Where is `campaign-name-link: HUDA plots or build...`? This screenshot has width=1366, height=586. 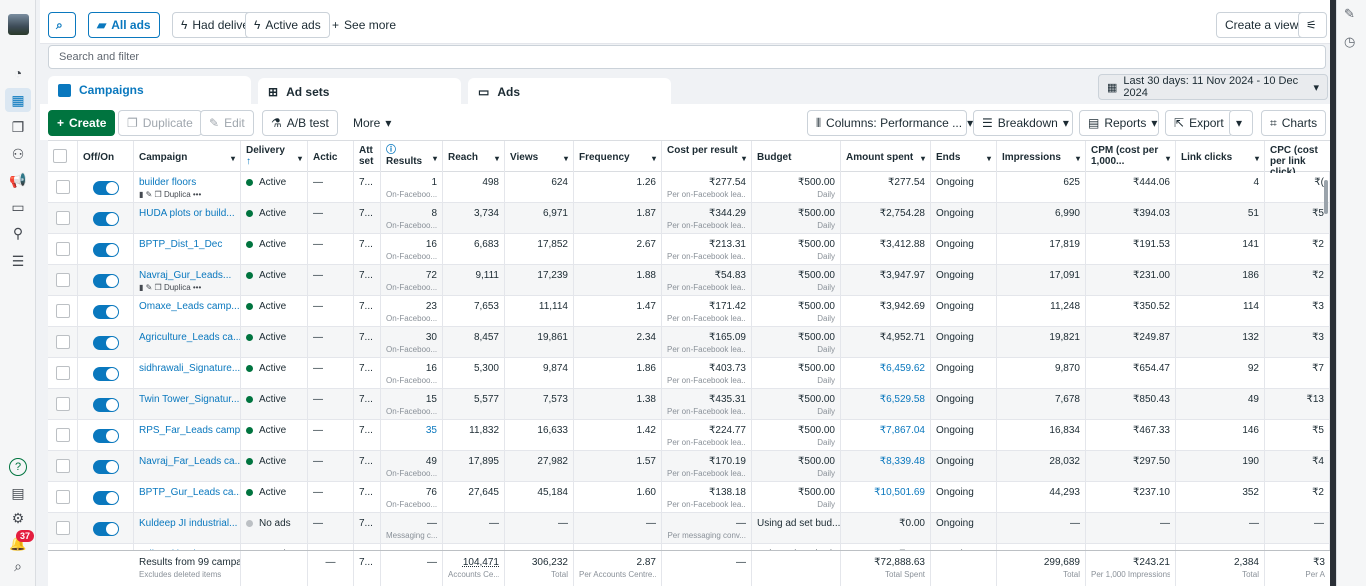 campaign-name-link: HUDA plots or build... is located at coordinates (187, 213).